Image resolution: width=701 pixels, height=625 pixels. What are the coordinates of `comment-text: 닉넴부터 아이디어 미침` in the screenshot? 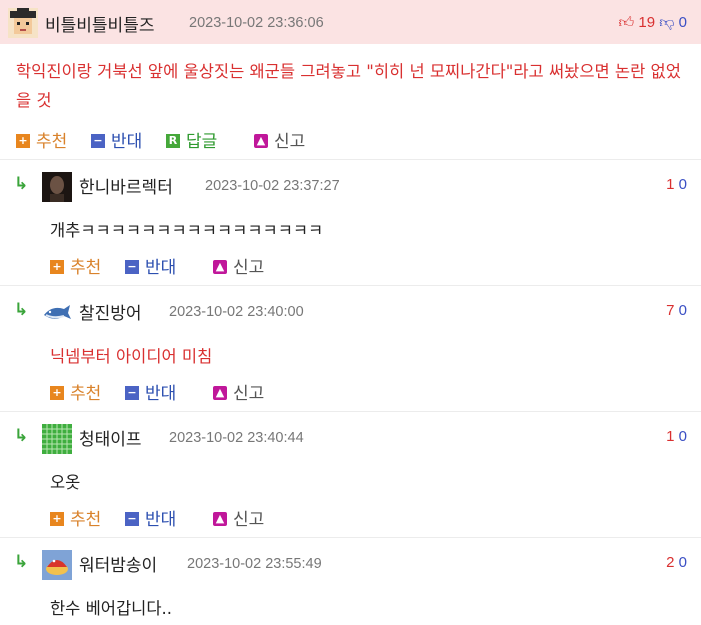 It's located at (131, 356).